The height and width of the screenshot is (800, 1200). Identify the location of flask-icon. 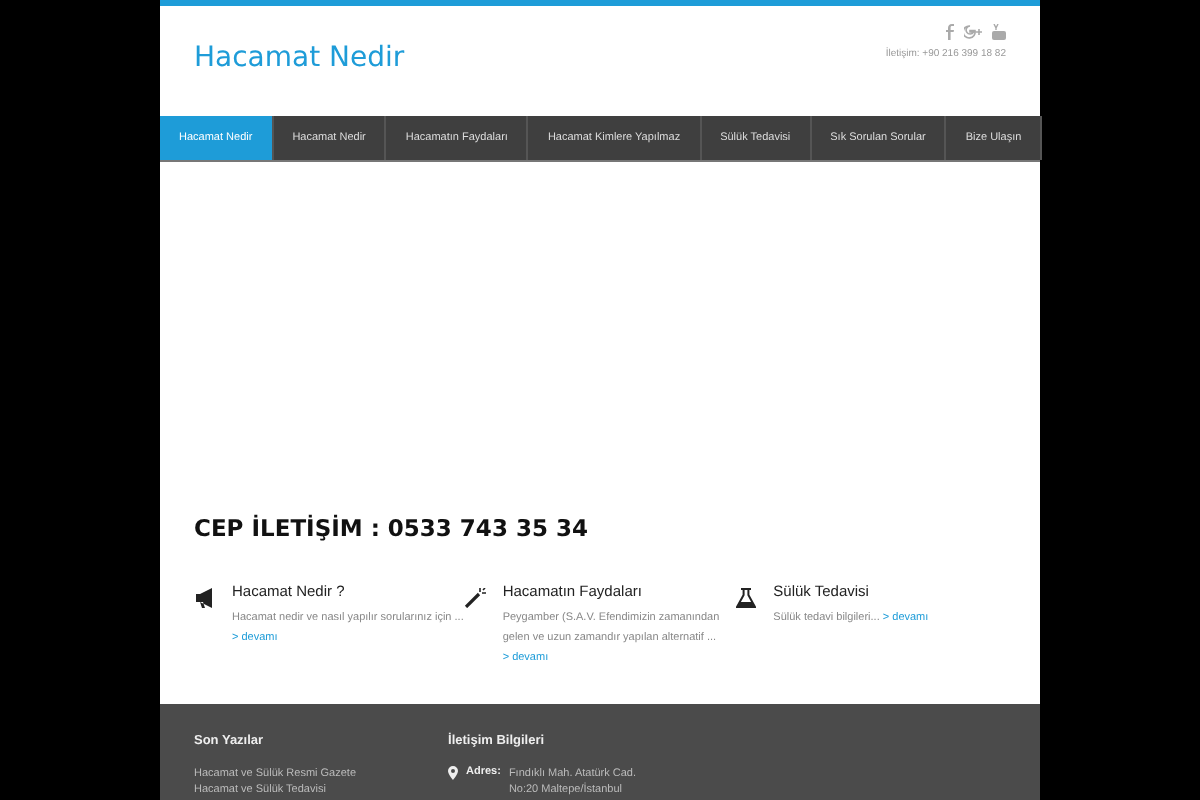
(745, 598).